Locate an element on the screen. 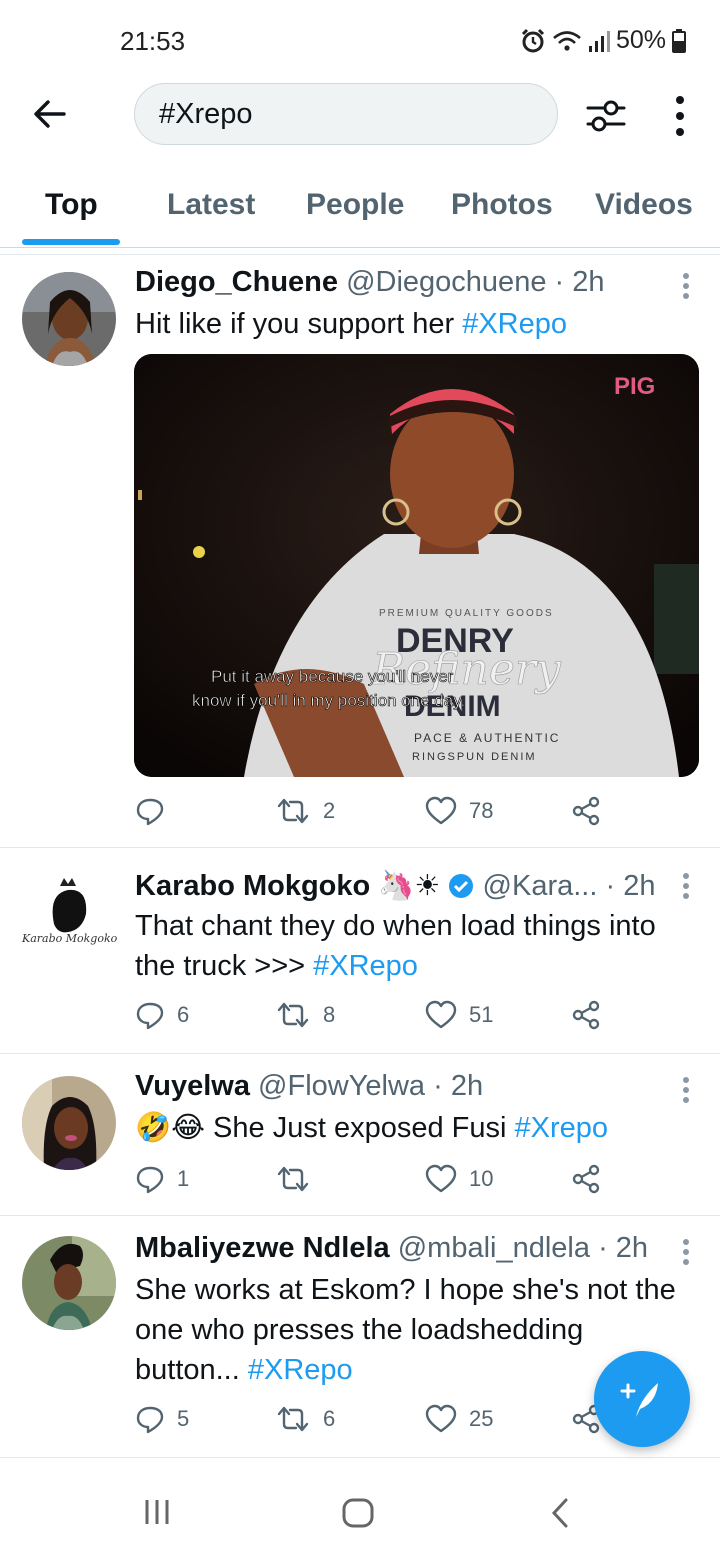 Image resolution: width=720 pixels, height=1560 pixels. battery-icon is located at coordinates (679, 40).